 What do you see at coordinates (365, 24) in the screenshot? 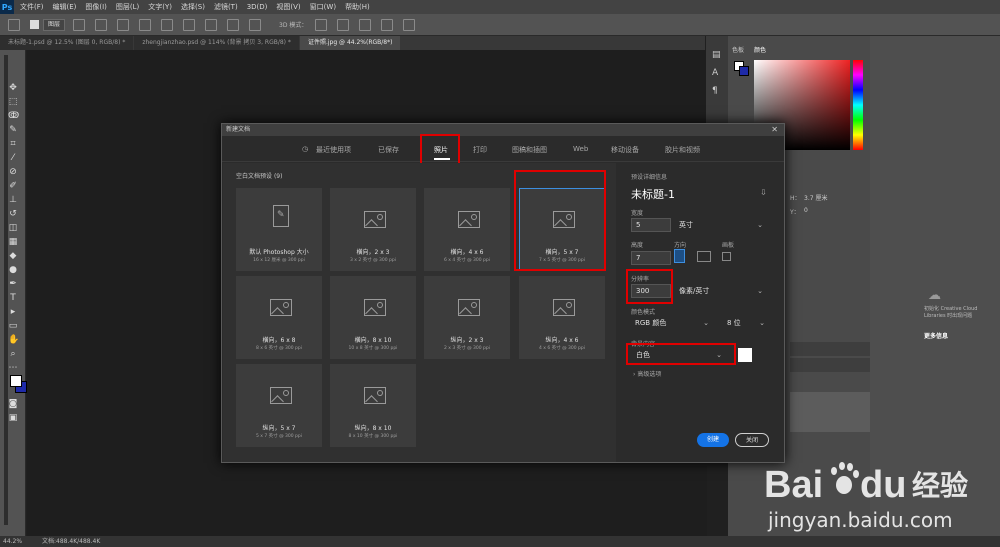
I see `3d-drag-button` at bounding box center [365, 24].